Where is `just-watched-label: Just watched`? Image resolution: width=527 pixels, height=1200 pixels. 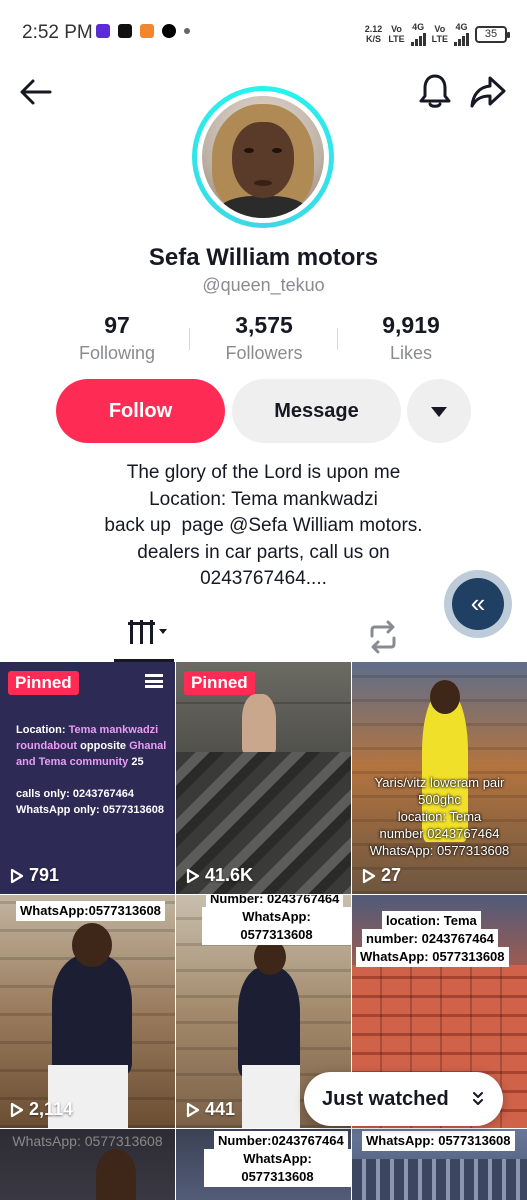 just-watched-label: Just watched is located at coordinates (385, 1099).